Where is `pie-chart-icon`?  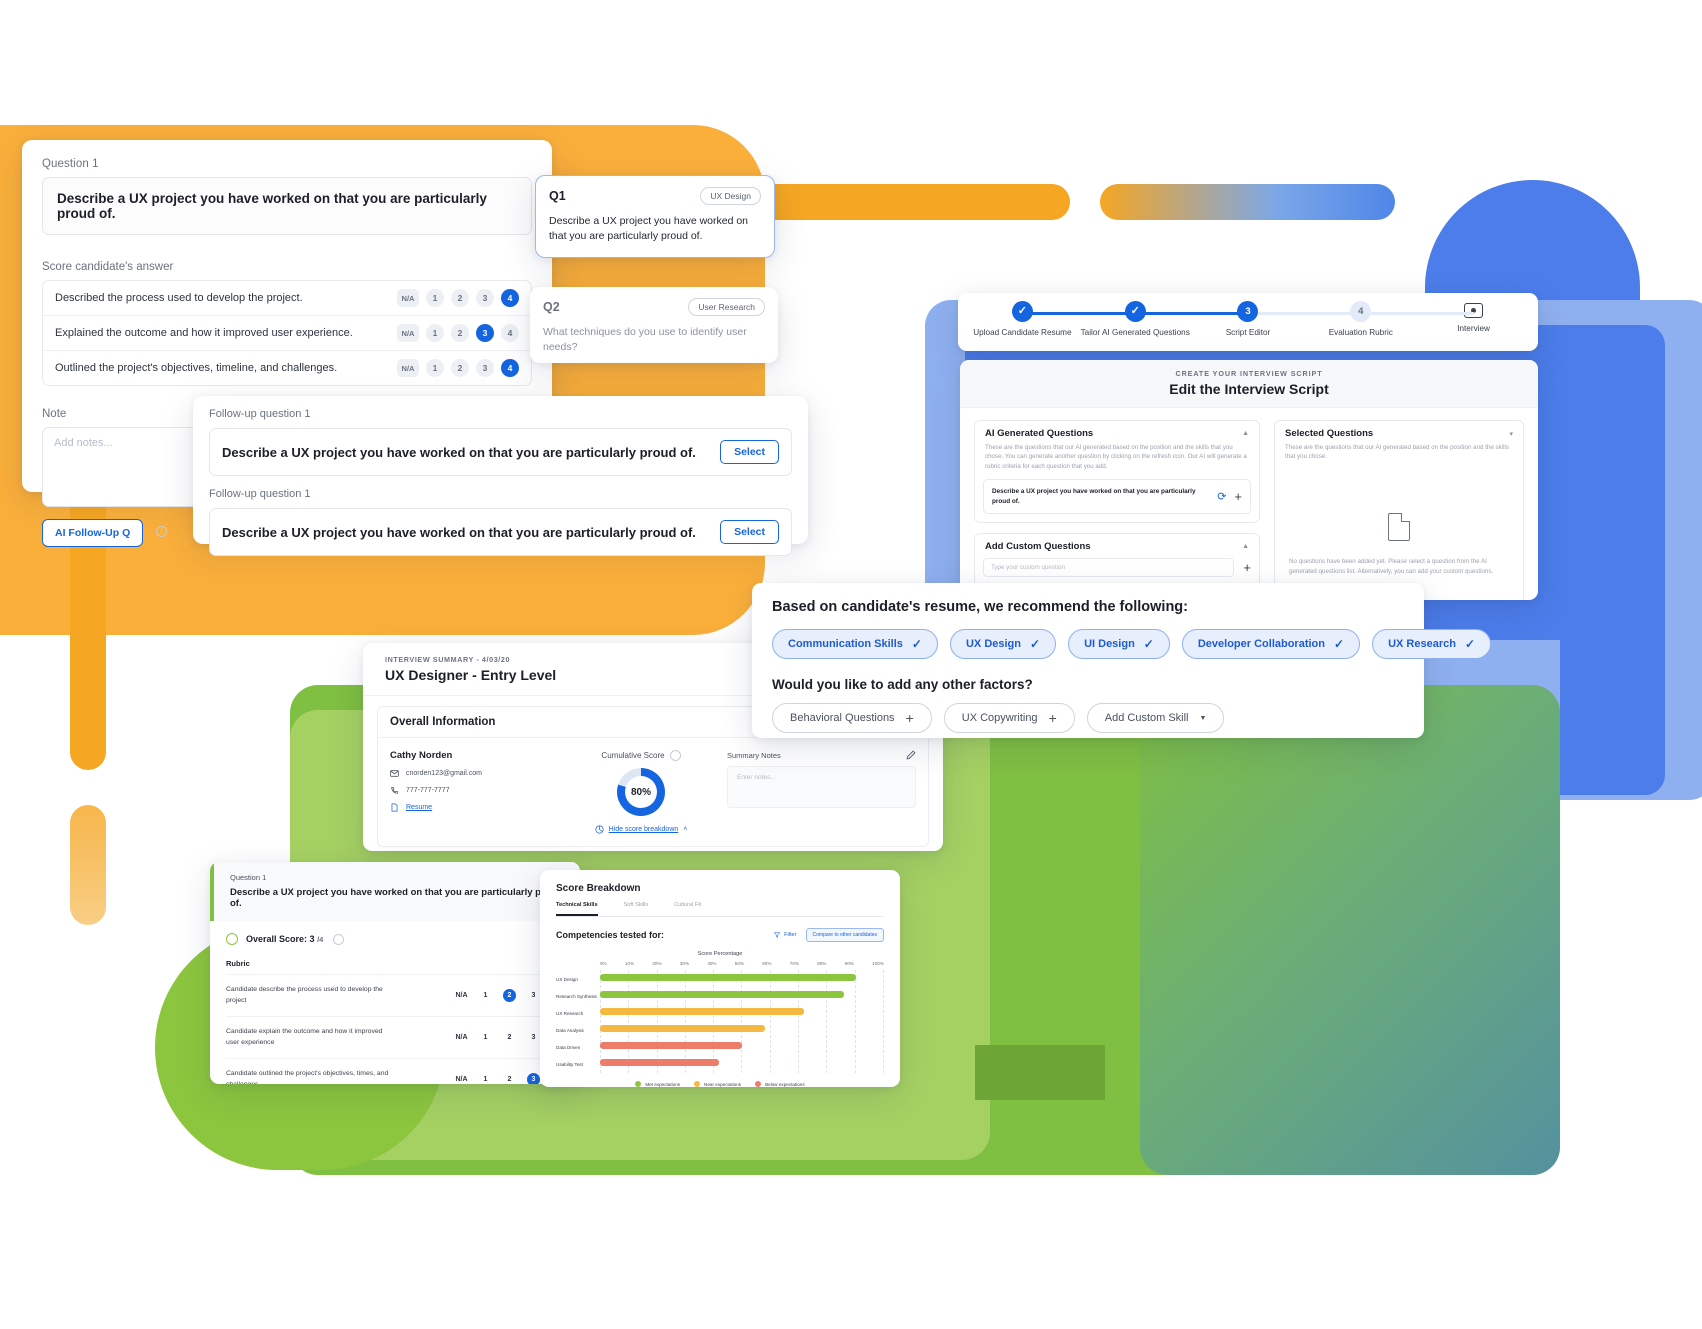 pie-chart-icon is located at coordinates (599, 829).